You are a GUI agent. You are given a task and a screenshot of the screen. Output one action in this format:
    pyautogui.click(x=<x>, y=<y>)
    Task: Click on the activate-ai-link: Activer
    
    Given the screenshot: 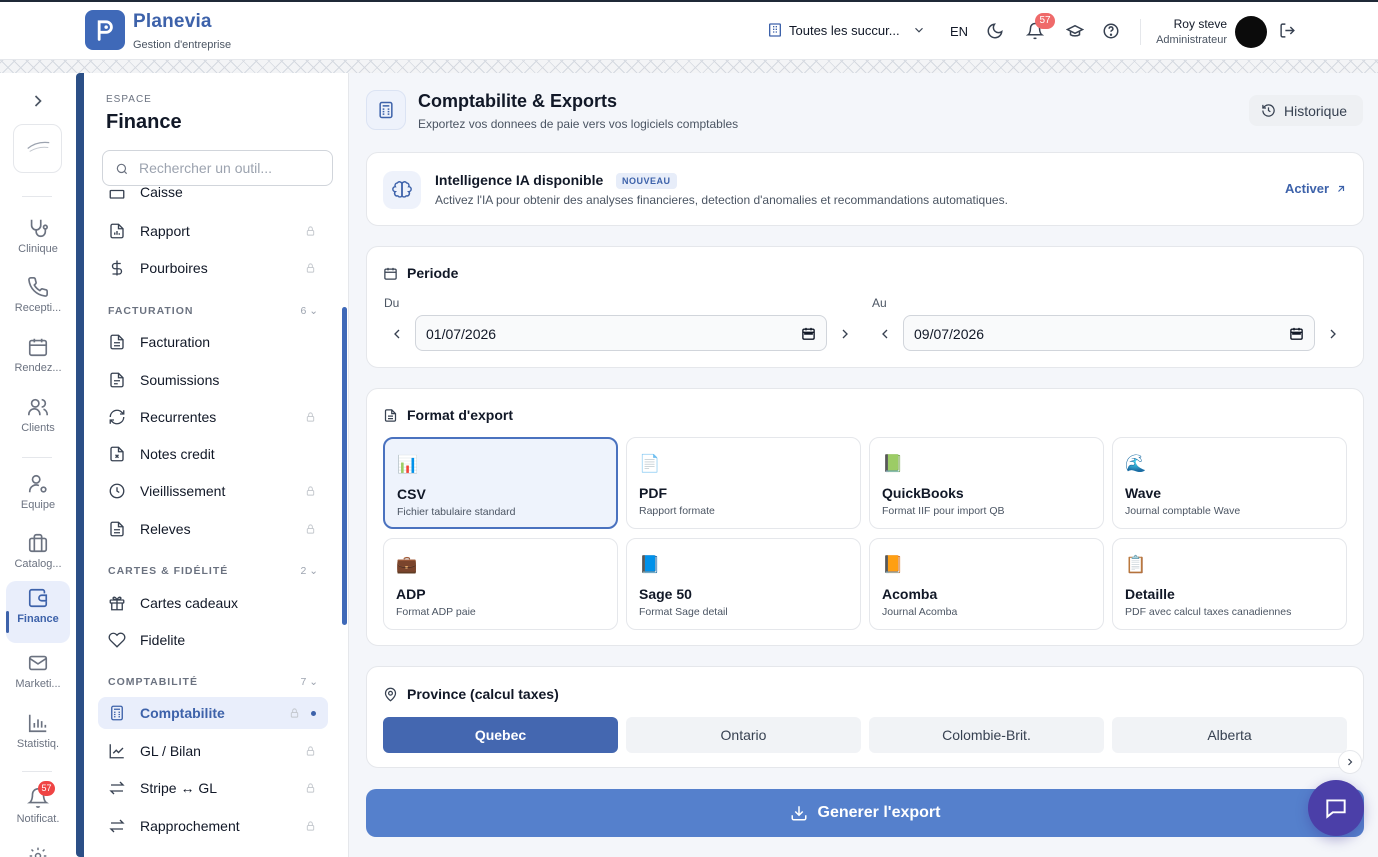 What is the action you would take?
    pyautogui.click(x=1316, y=188)
    